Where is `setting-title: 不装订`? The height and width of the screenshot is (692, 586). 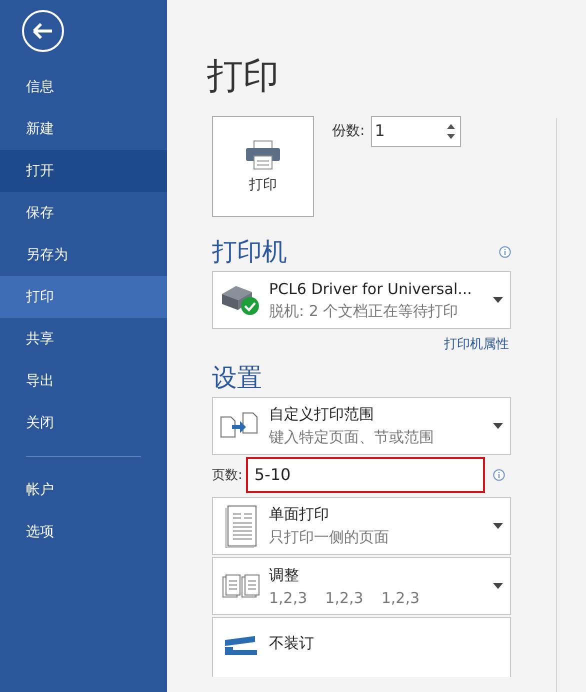
setting-title: 不装订 is located at coordinates (292, 643).